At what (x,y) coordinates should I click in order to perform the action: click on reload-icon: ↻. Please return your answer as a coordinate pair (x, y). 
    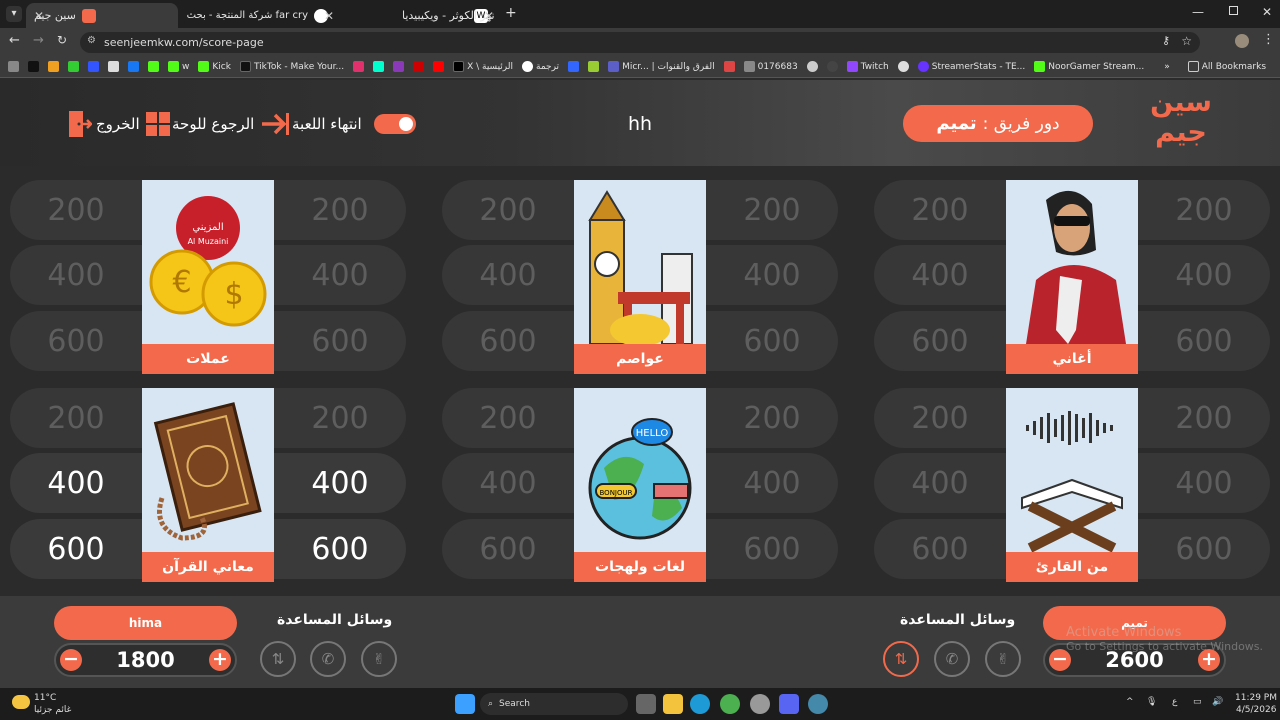
    Looking at the image, I should click on (62, 40).